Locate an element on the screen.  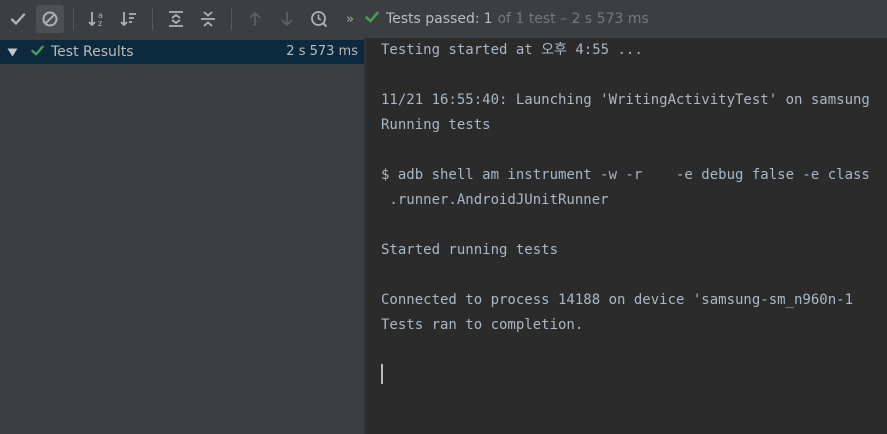
test-status-bar: » Tests passed: 1 of 1 test – 2 s 573 ms is located at coordinates (497, 19).